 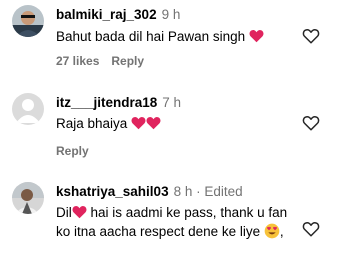 I want to click on username: itz___jitendra18, so click(x=106, y=102).